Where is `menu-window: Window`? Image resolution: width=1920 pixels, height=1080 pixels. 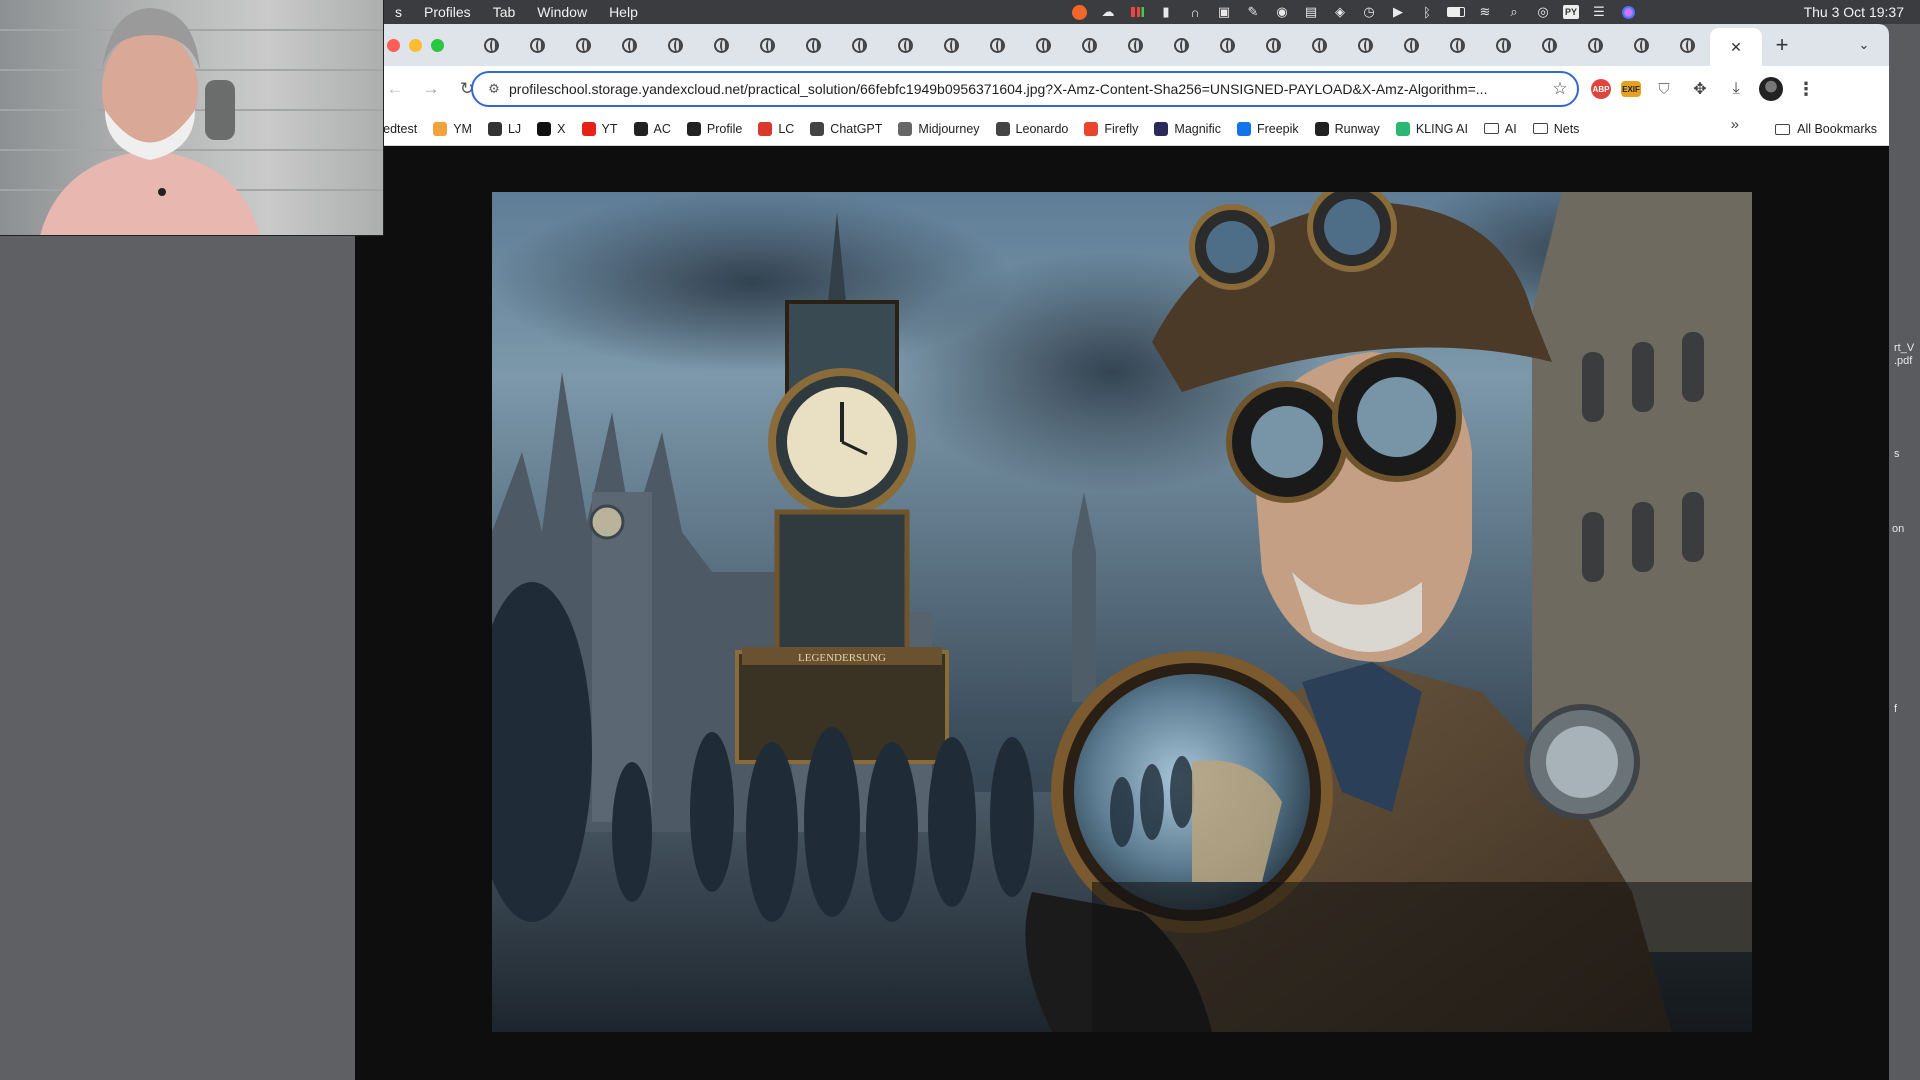
menu-window: Window is located at coordinates (562, 12).